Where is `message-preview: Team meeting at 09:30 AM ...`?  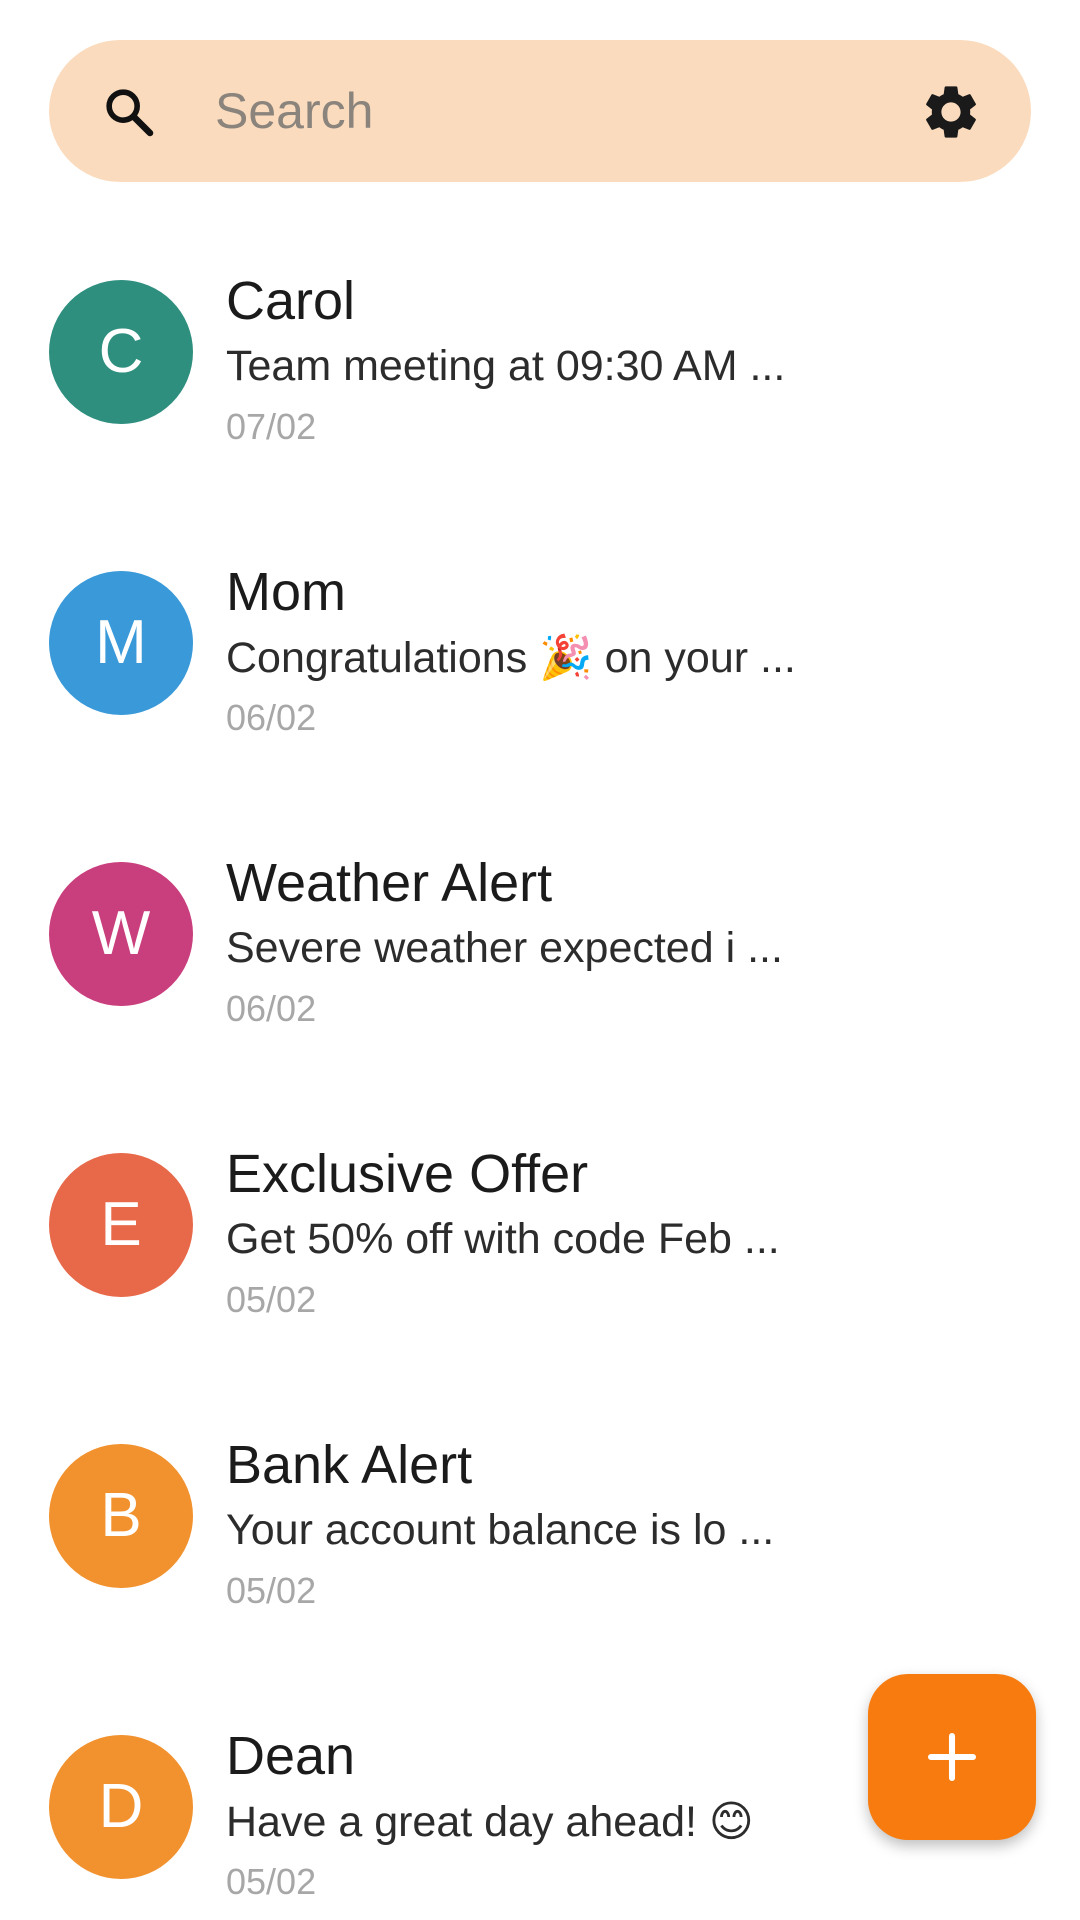
message-preview: Team meeting at 09:30 AM ... is located at coordinates (506, 366).